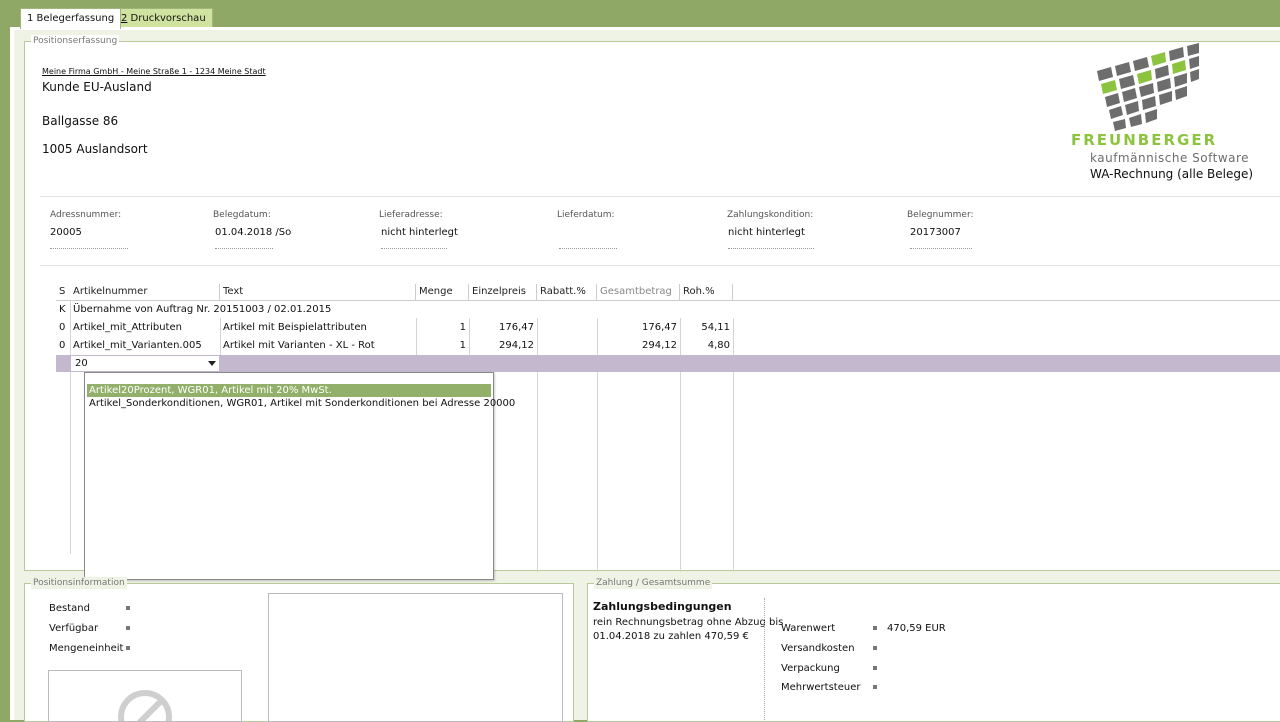 The width and height of the screenshot is (1280, 722). What do you see at coordinates (419, 232) in the screenshot?
I see `field-lieferadresse-value: nicht hinterlegt` at bounding box center [419, 232].